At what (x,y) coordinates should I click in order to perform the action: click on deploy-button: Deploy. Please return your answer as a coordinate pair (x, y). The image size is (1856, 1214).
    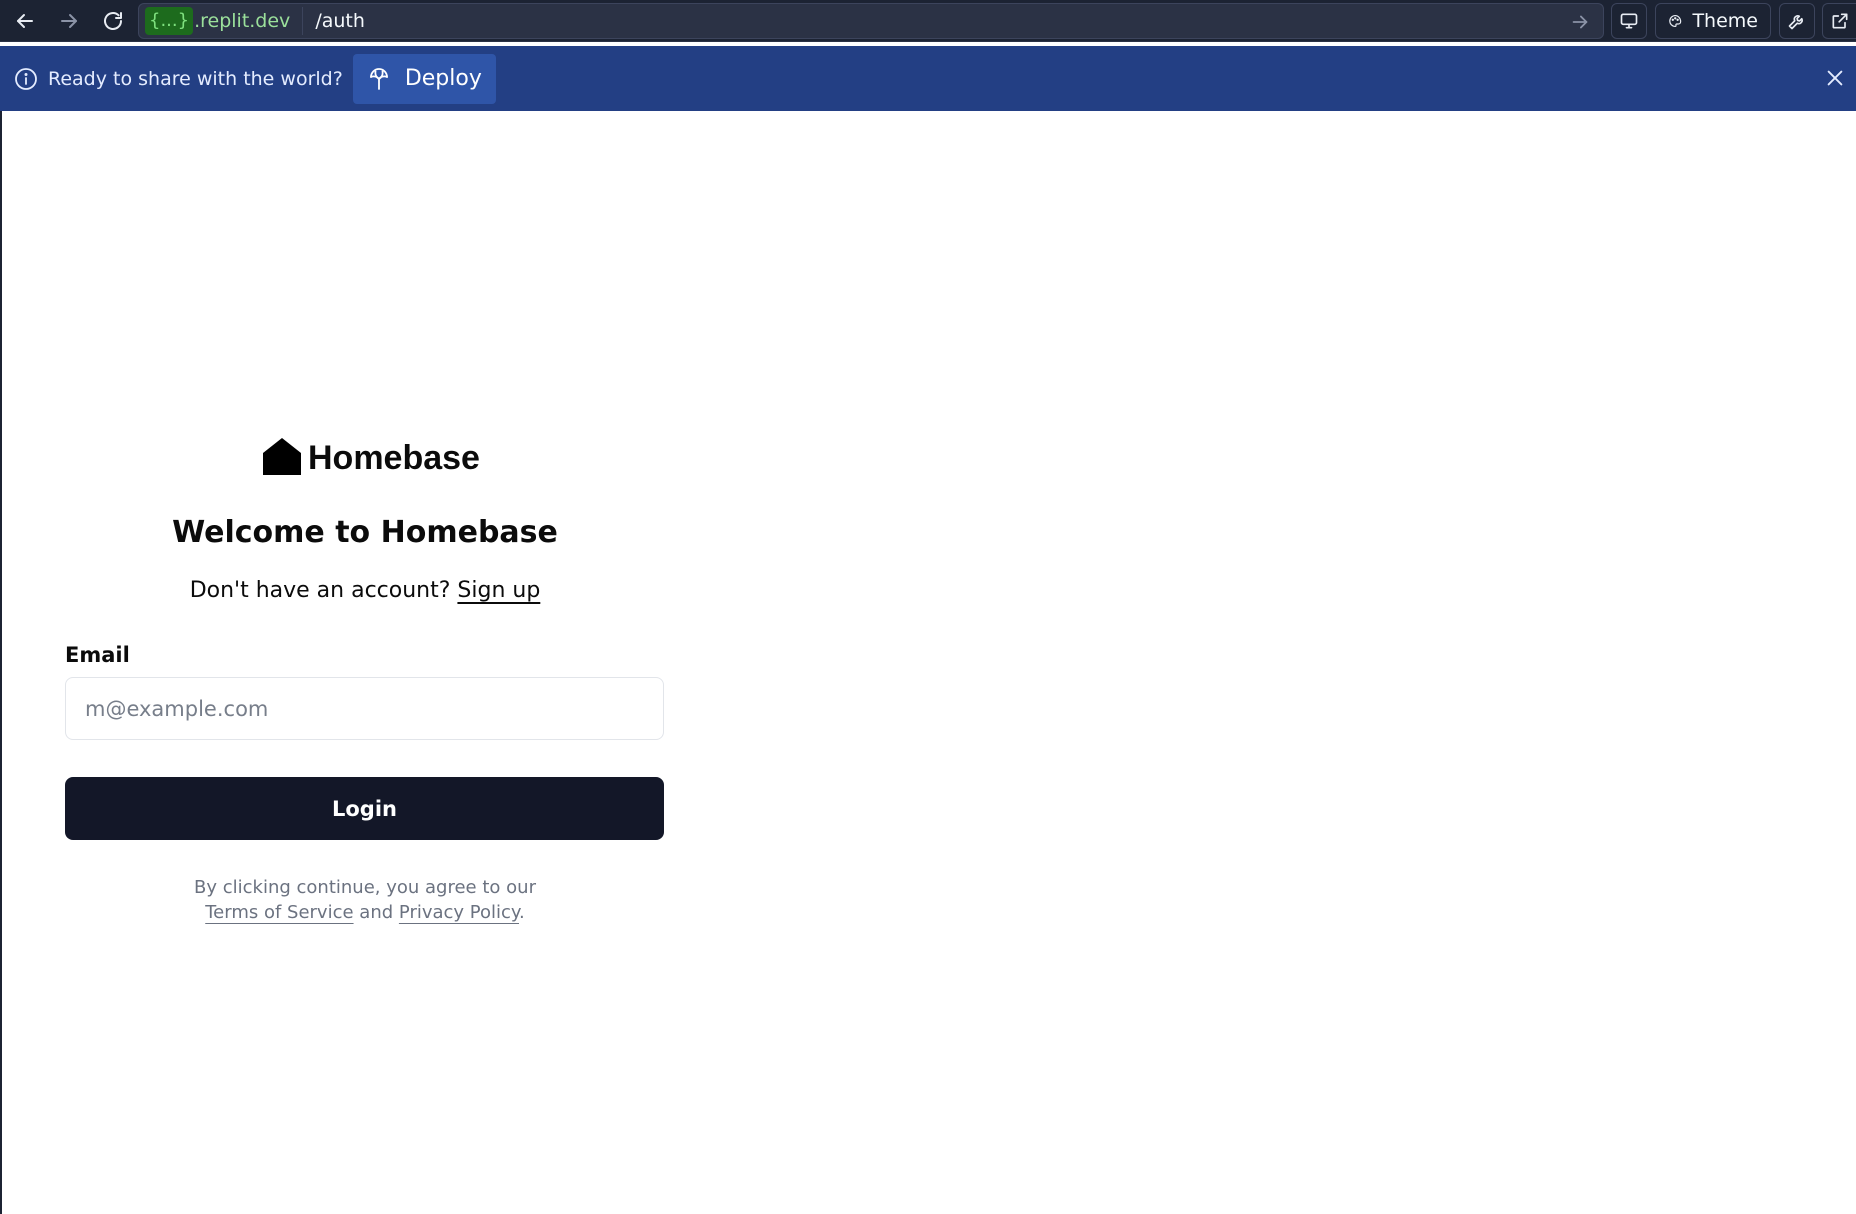
    Looking at the image, I should click on (424, 78).